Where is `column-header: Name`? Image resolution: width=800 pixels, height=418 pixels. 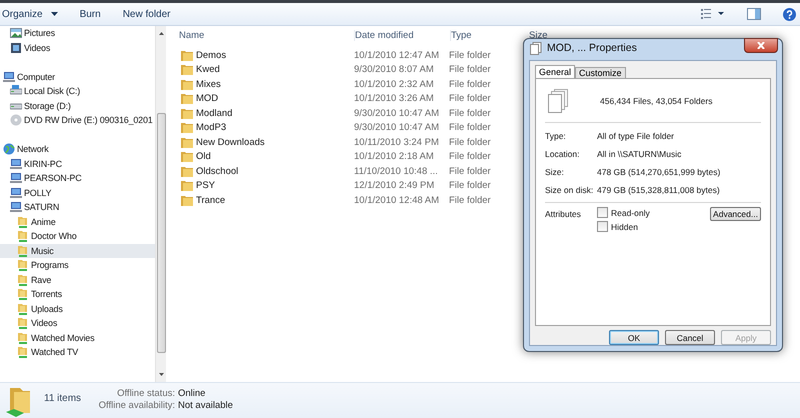
column-header: Name is located at coordinates (267, 35).